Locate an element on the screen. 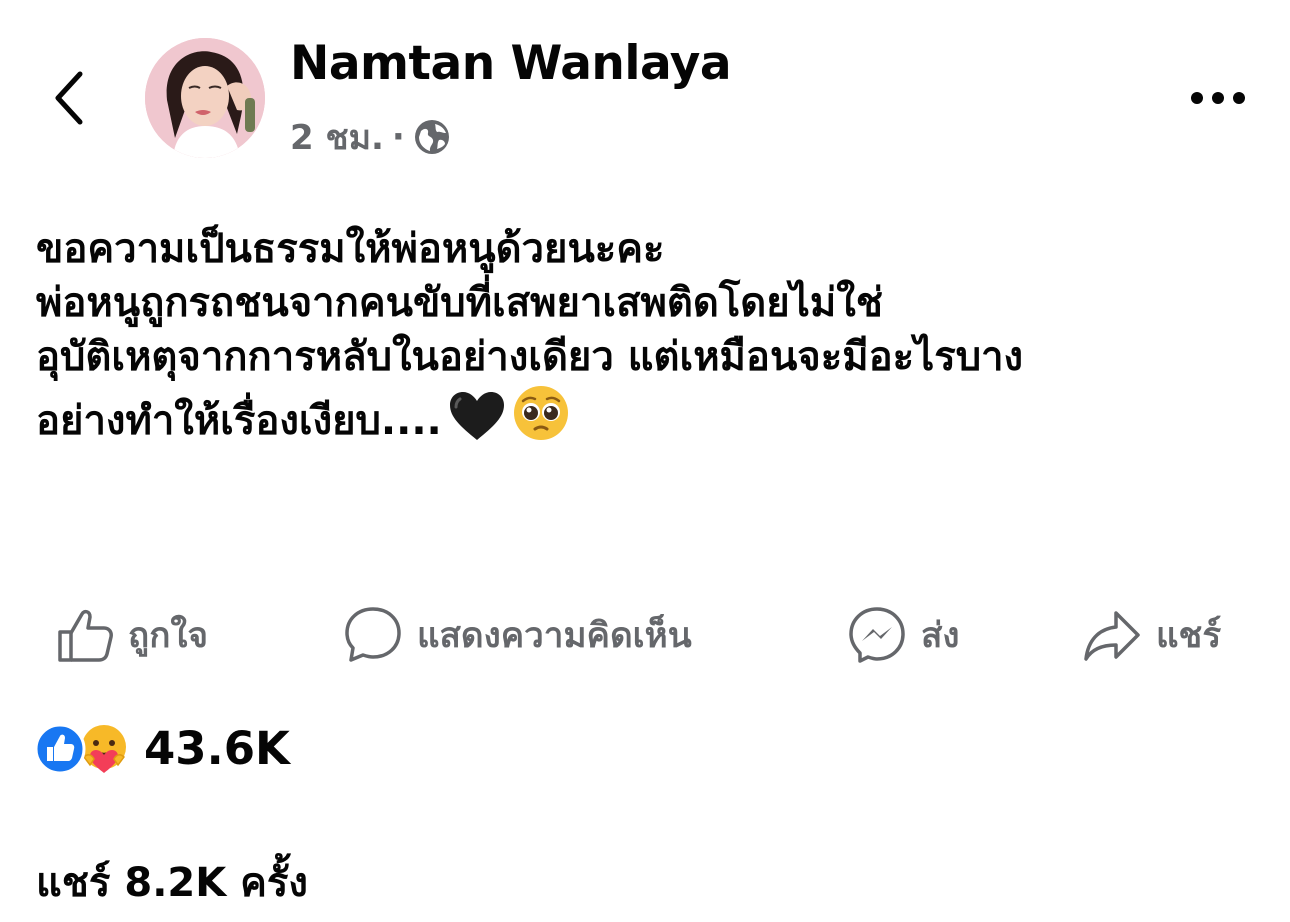 The height and width of the screenshot is (922, 1290). shares-number: 8.2K is located at coordinates (175, 883).